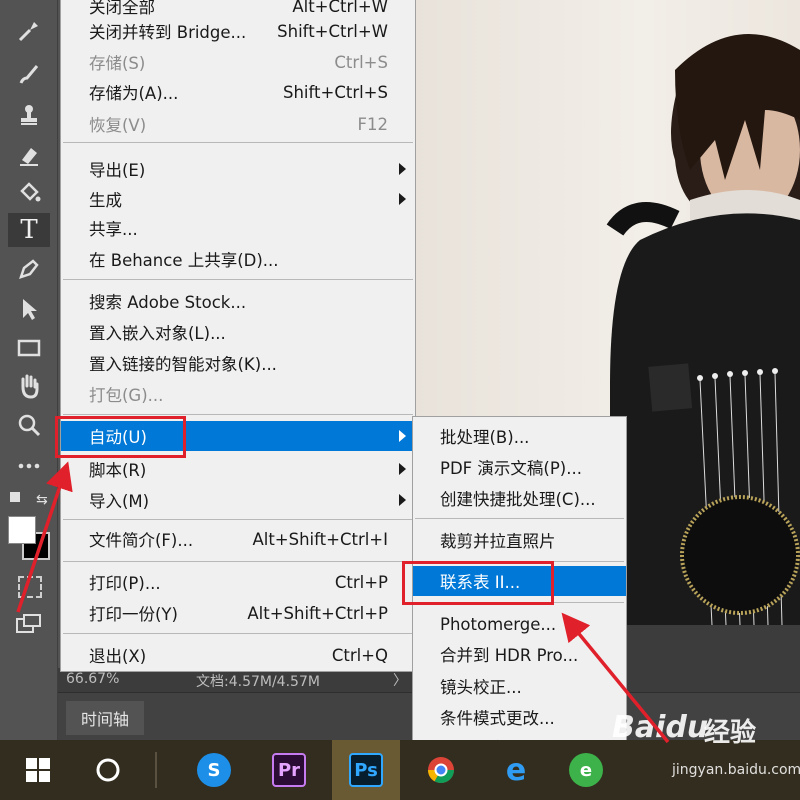 This screenshot has width=800, height=800. What do you see at coordinates (289, 770) in the screenshot?
I see `premiere-icon: Pr` at bounding box center [289, 770].